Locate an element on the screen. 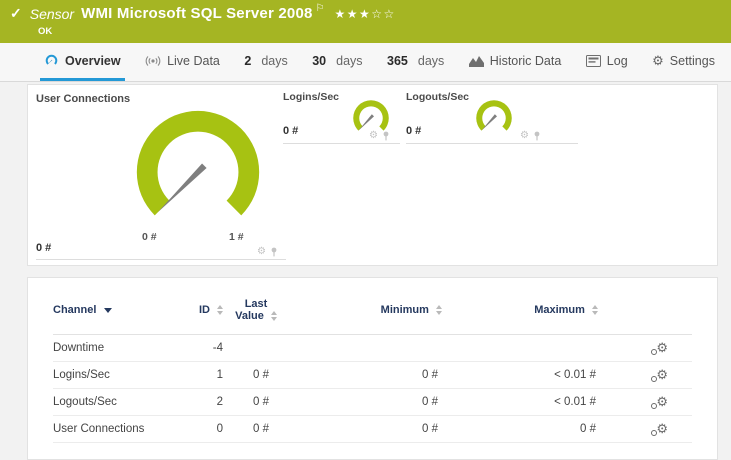 The width and height of the screenshot is (731, 460). tab-log: Log is located at coordinates (607, 62).